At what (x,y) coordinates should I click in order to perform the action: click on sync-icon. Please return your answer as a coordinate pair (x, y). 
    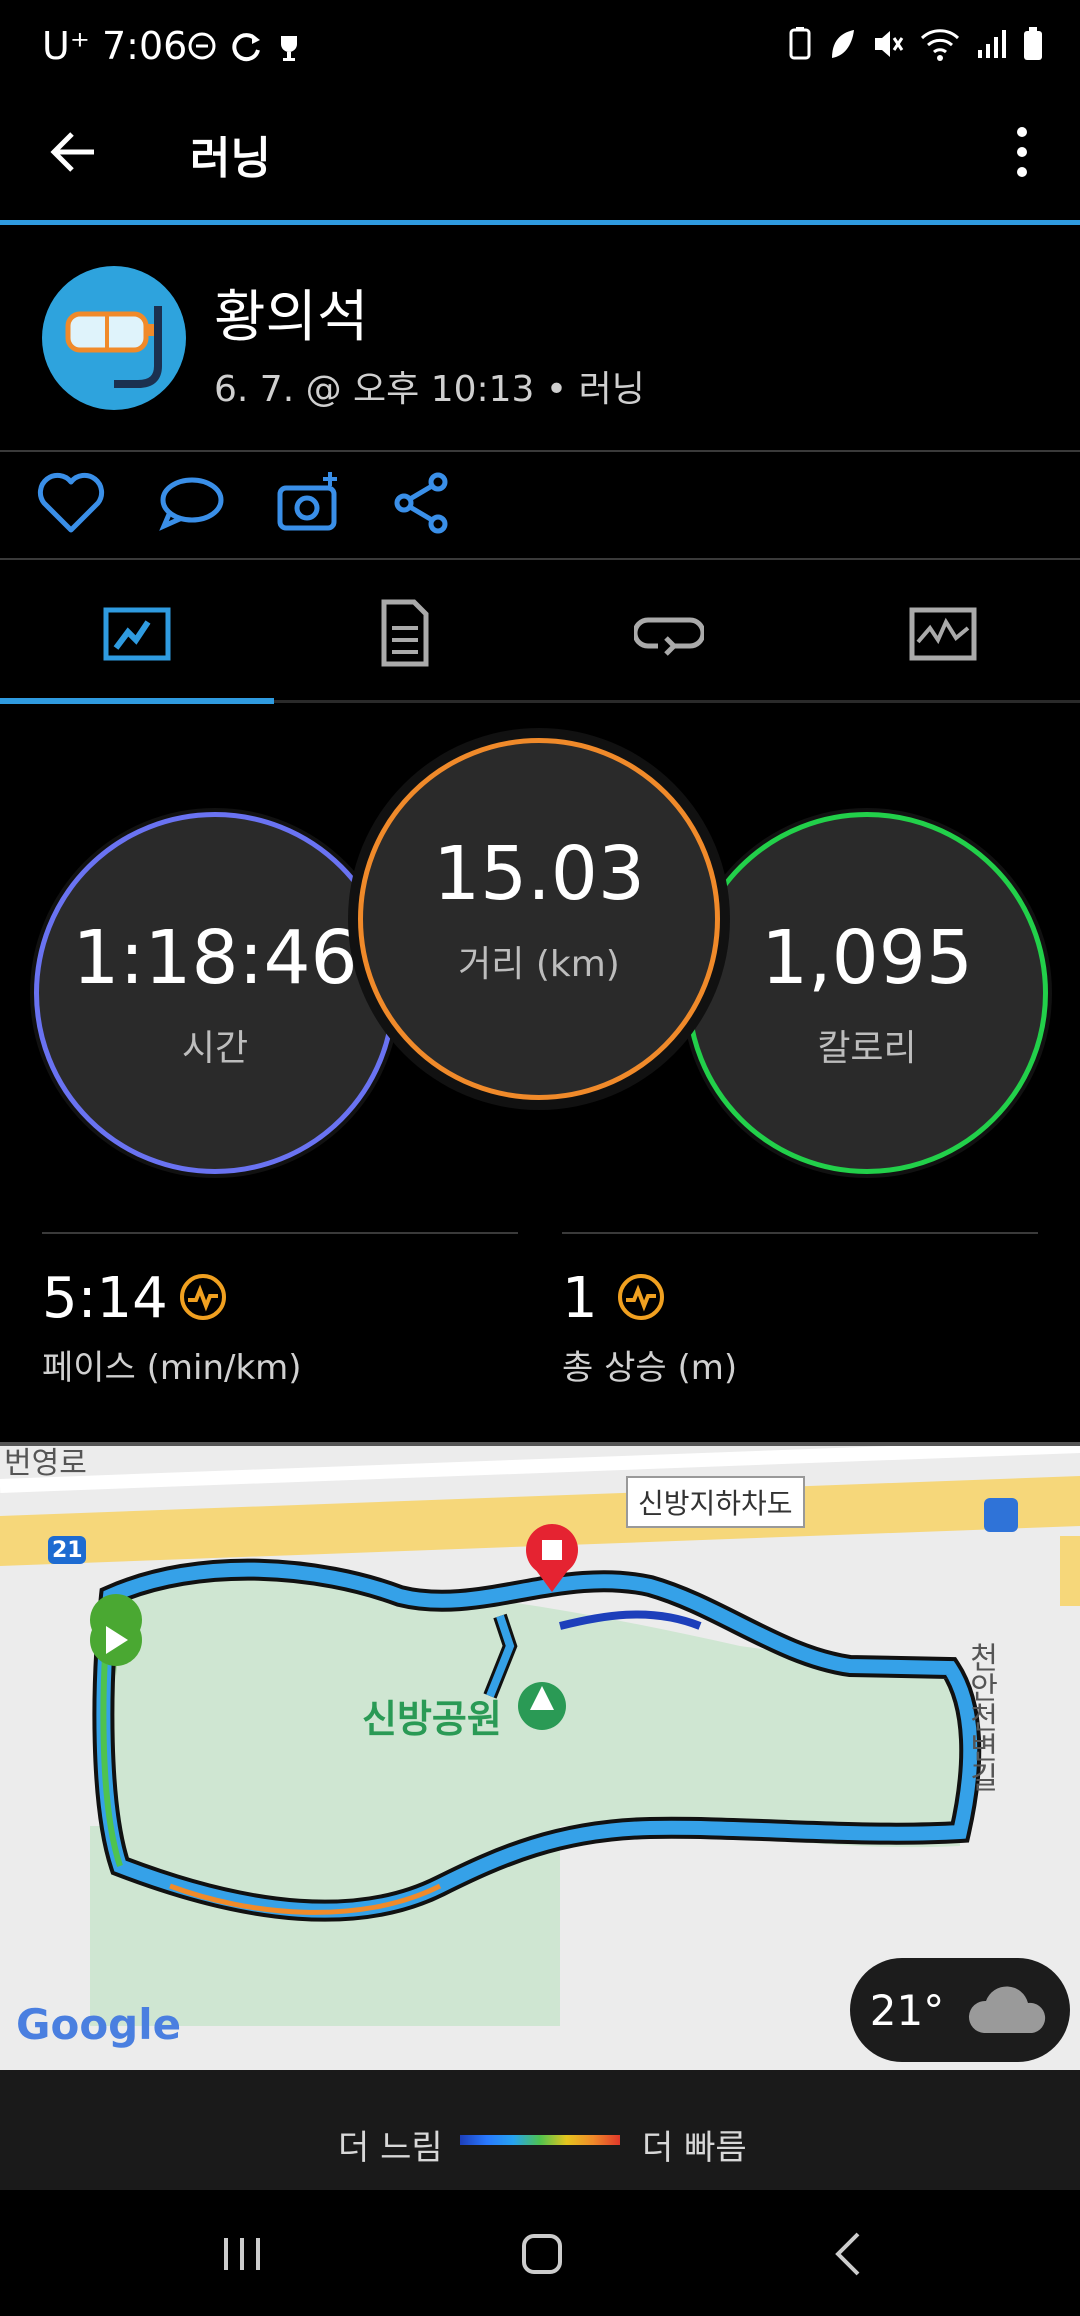
    Looking at the image, I should click on (246, 47).